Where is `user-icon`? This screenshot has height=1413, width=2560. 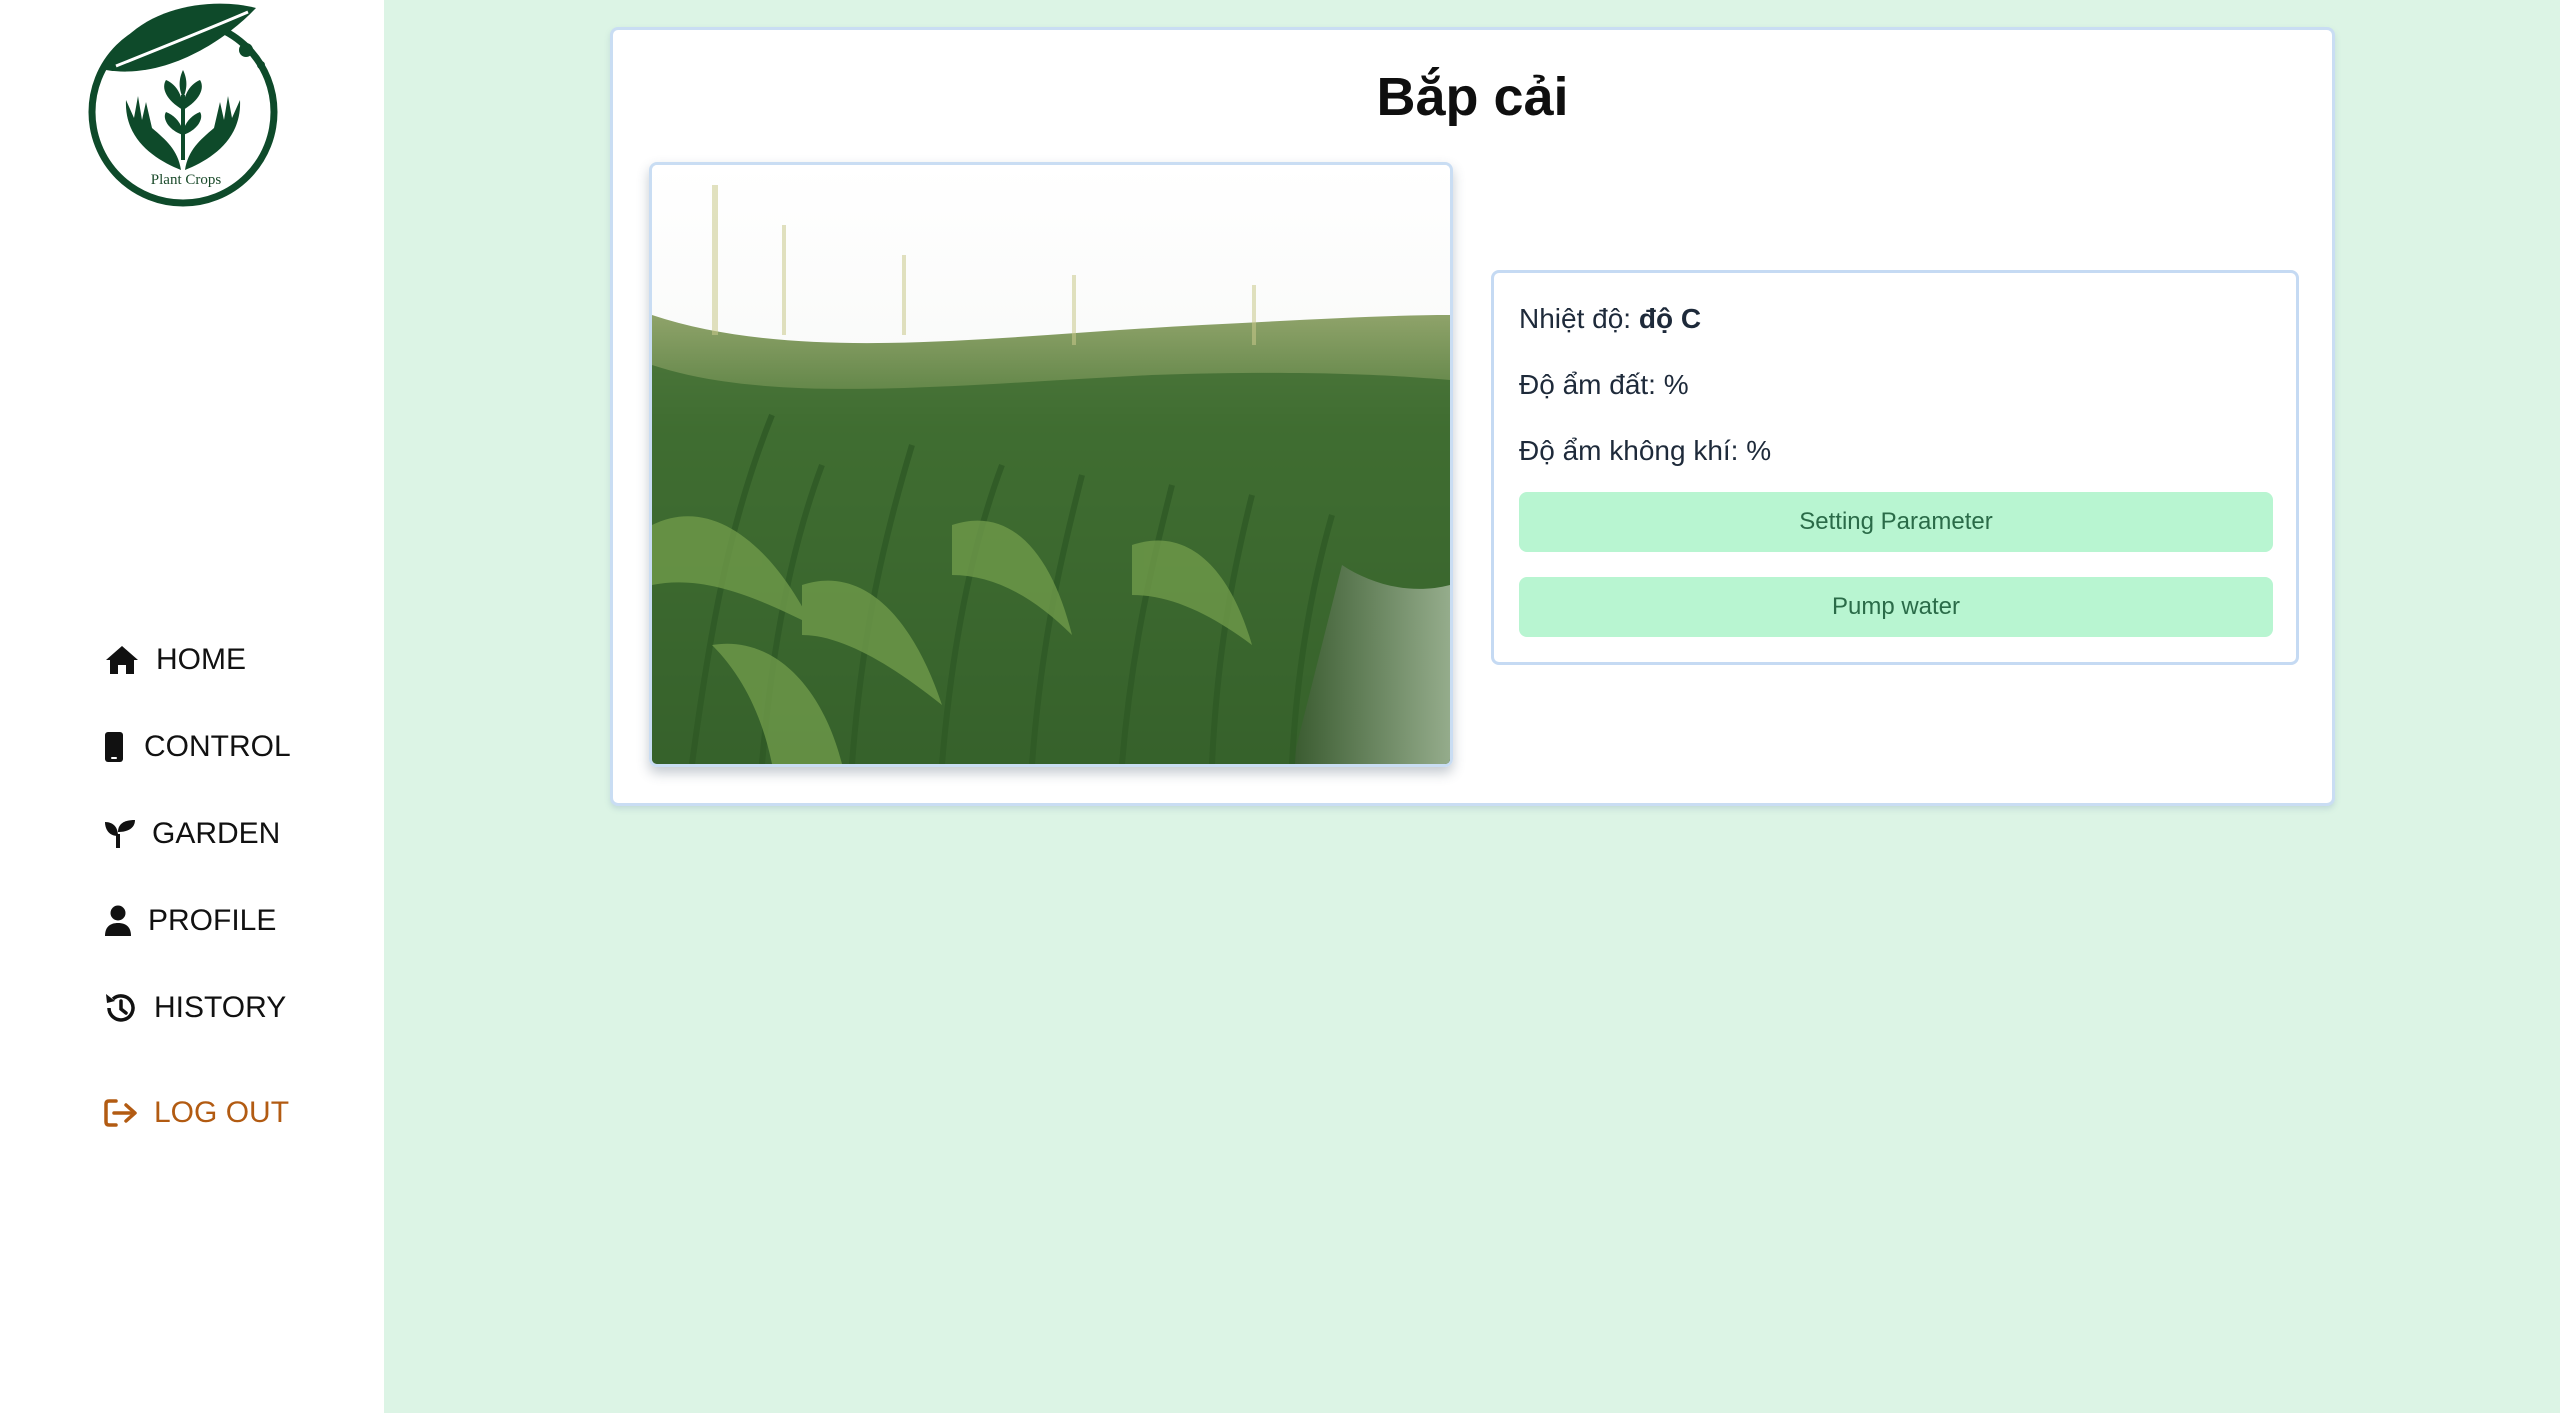 user-icon is located at coordinates (118, 921).